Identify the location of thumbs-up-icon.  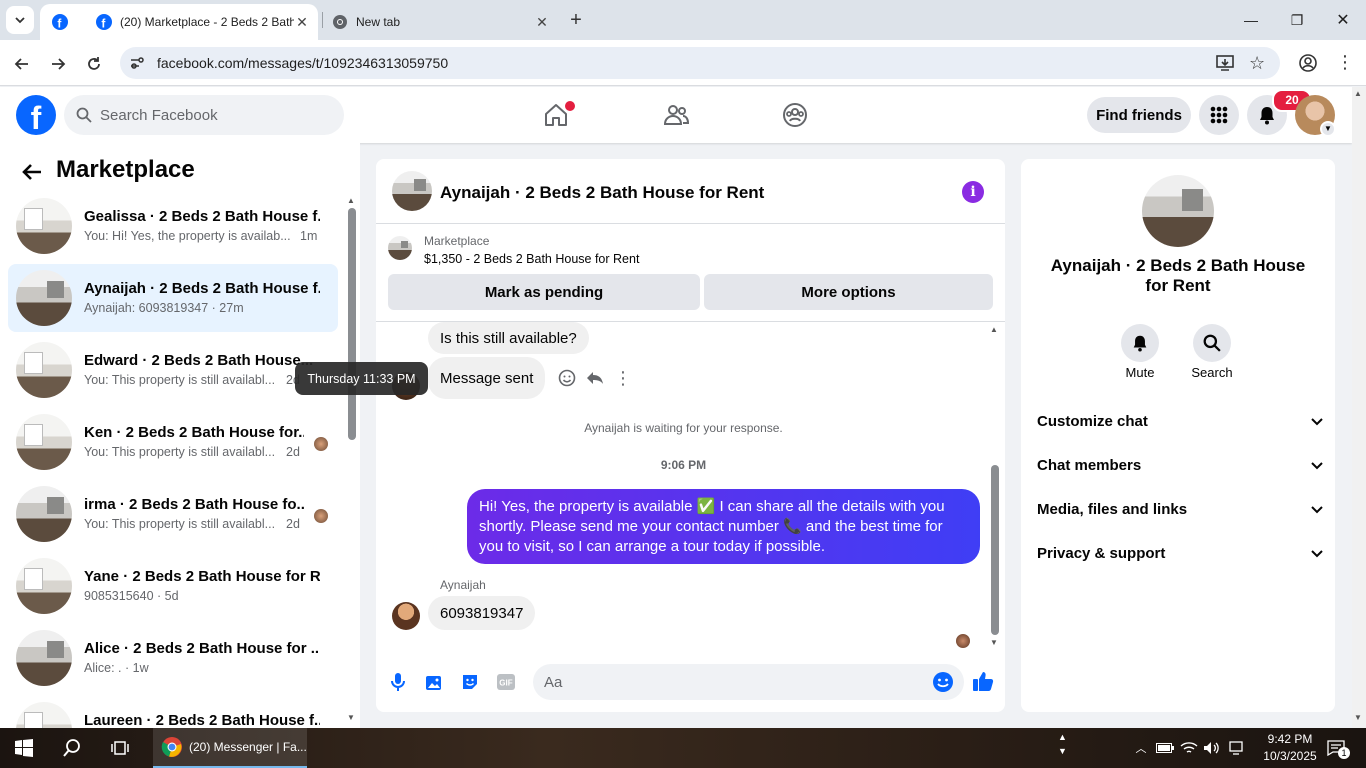
(983, 681).